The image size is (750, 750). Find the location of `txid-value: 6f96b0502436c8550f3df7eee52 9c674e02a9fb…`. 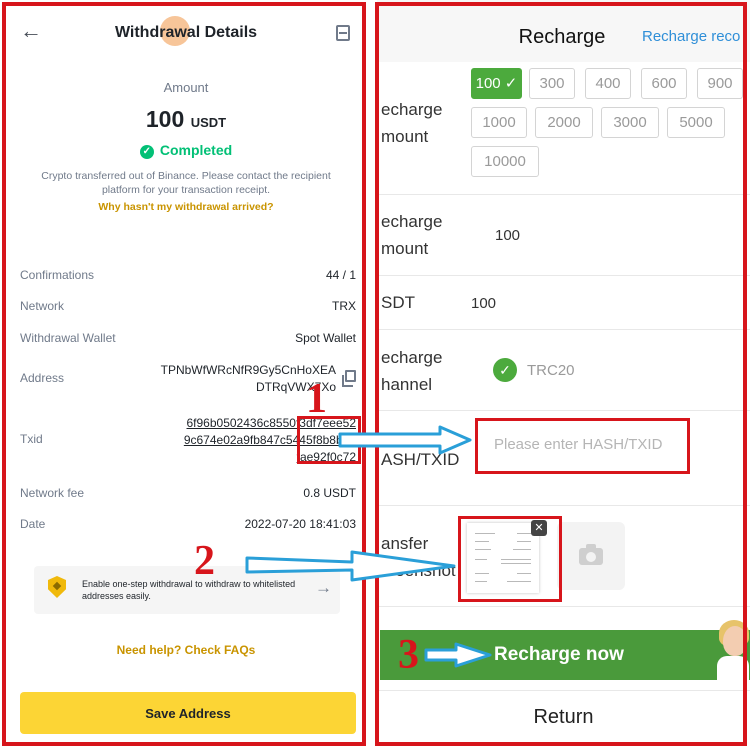

txid-value: 6f96b0502436c8550f3df7eee52 9c674e02a9fb… is located at coordinates (270, 440).